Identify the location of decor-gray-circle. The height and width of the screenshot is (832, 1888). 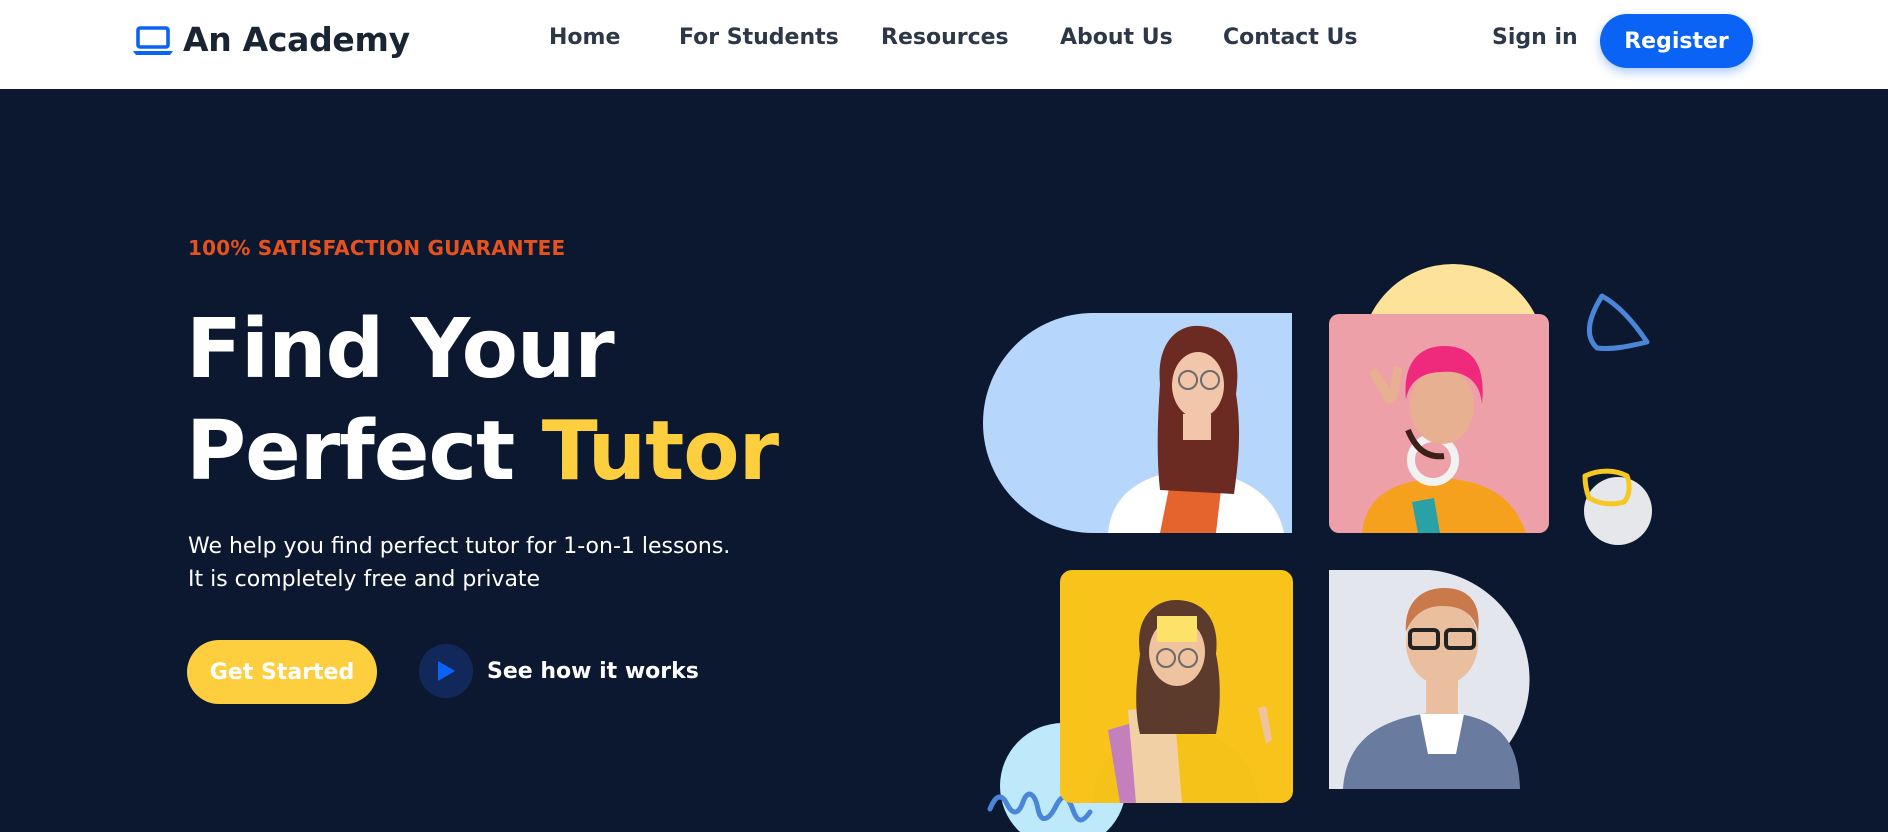
(1618, 511).